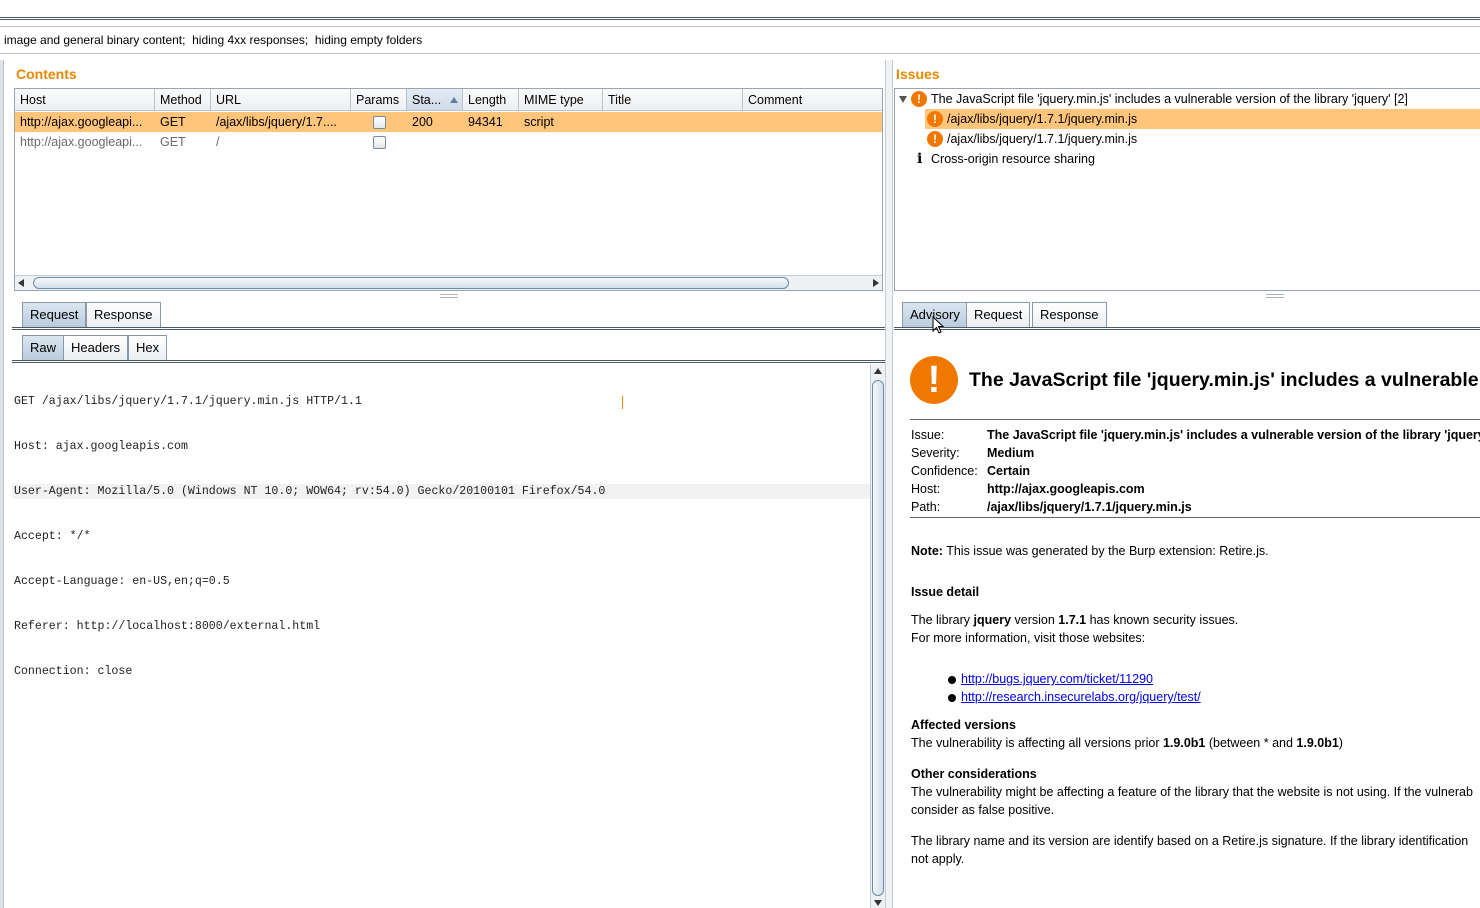 Image resolution: width=1480 pixels, height=908 pixels. I want to click on request-line: Accept: */*, so click(52, 536).